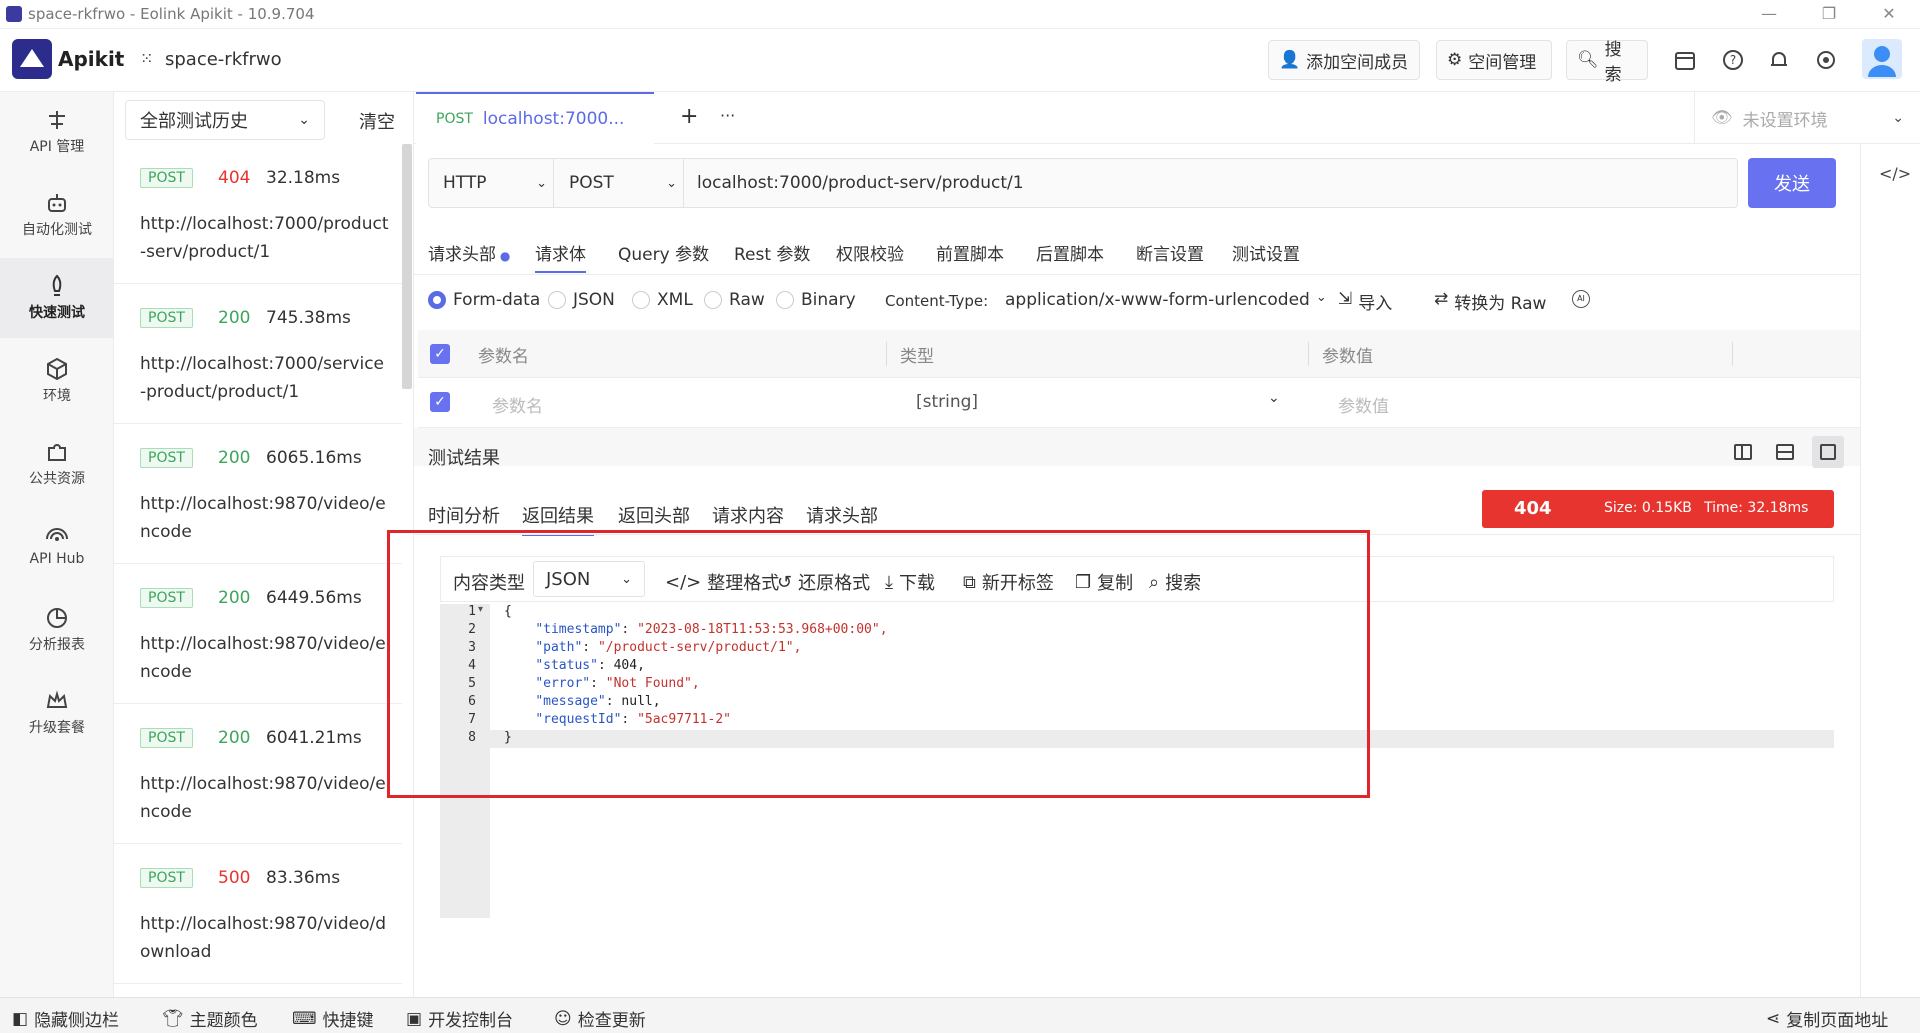 This screenshot has height=1033, width=1920. I want to click on avatar, so click(1882, 59).